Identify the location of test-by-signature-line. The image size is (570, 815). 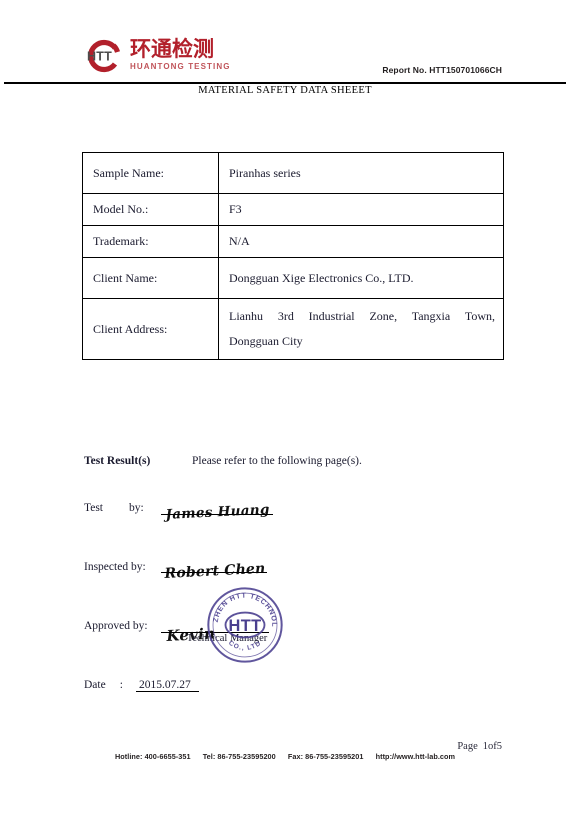
(217, 514).